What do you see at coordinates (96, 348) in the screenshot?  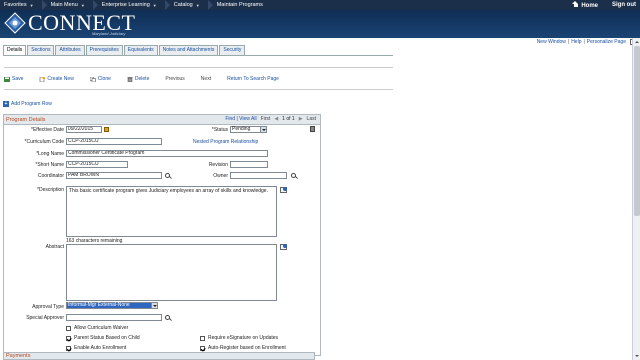 I see `auto-enroll-checkbox: Enable Auto Enrollment` at bounding box center [96, 348].